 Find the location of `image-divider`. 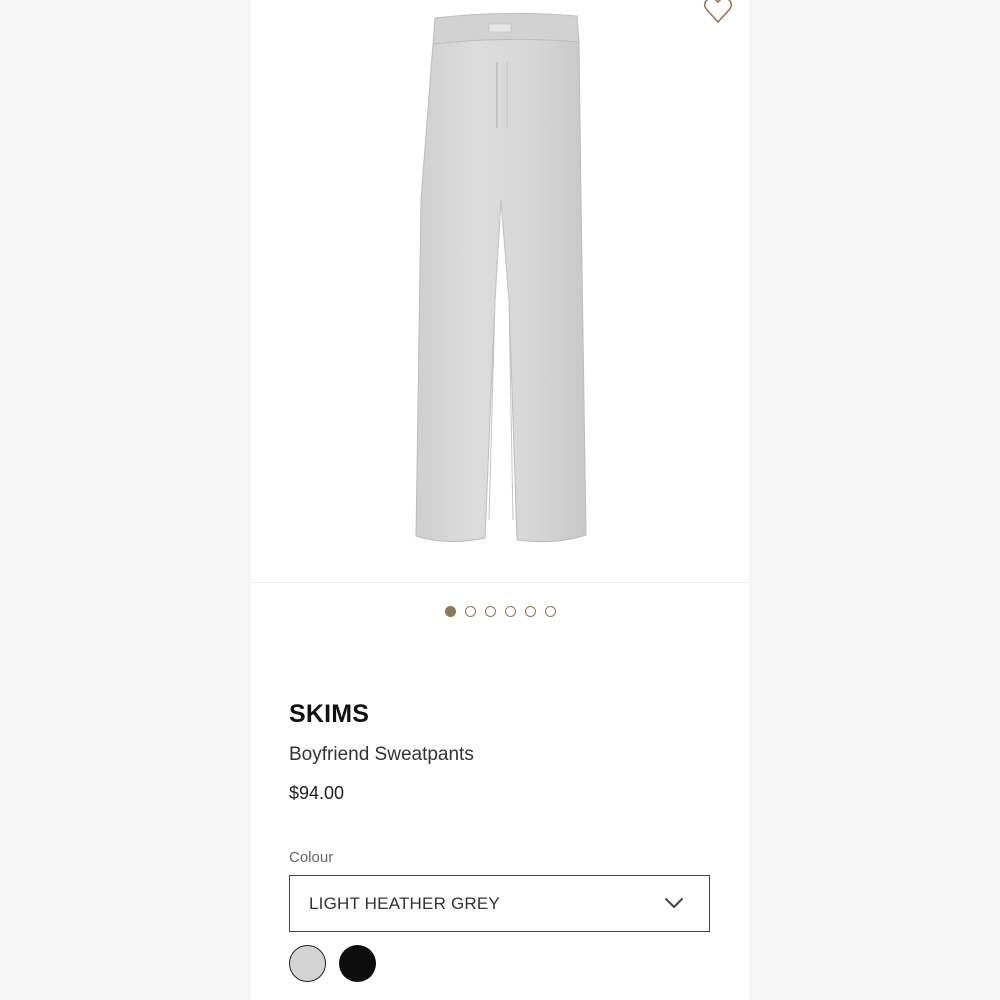

image-divider is located at coordinates (500, 582).